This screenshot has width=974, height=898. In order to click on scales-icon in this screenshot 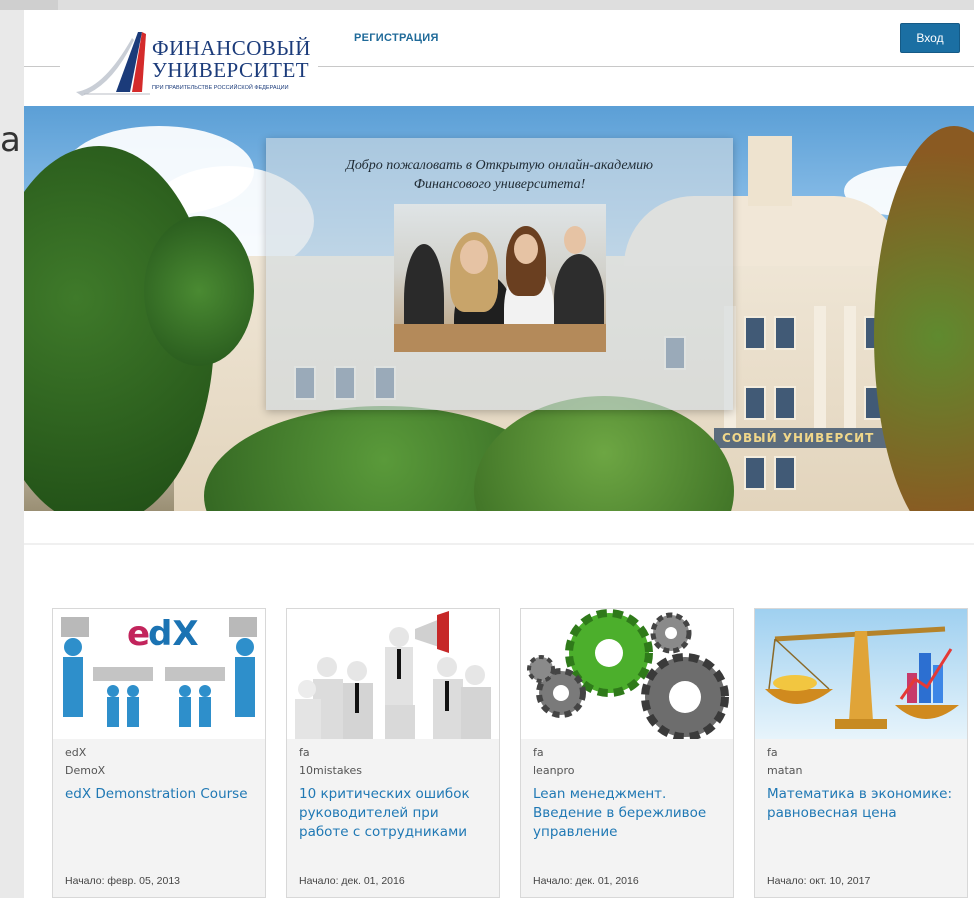, I will do `click(861, 674)`.